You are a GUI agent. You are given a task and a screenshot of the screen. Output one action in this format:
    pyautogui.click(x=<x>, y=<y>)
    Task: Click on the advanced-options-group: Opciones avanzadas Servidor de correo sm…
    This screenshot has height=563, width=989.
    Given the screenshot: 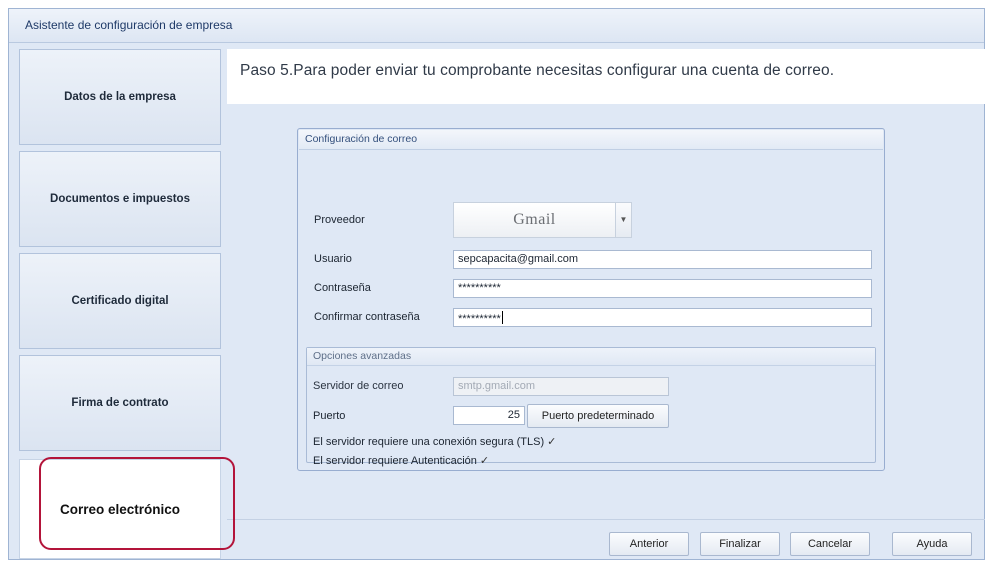 What is the action you would take?
    pyautogui.click(x=591, y=407)
    